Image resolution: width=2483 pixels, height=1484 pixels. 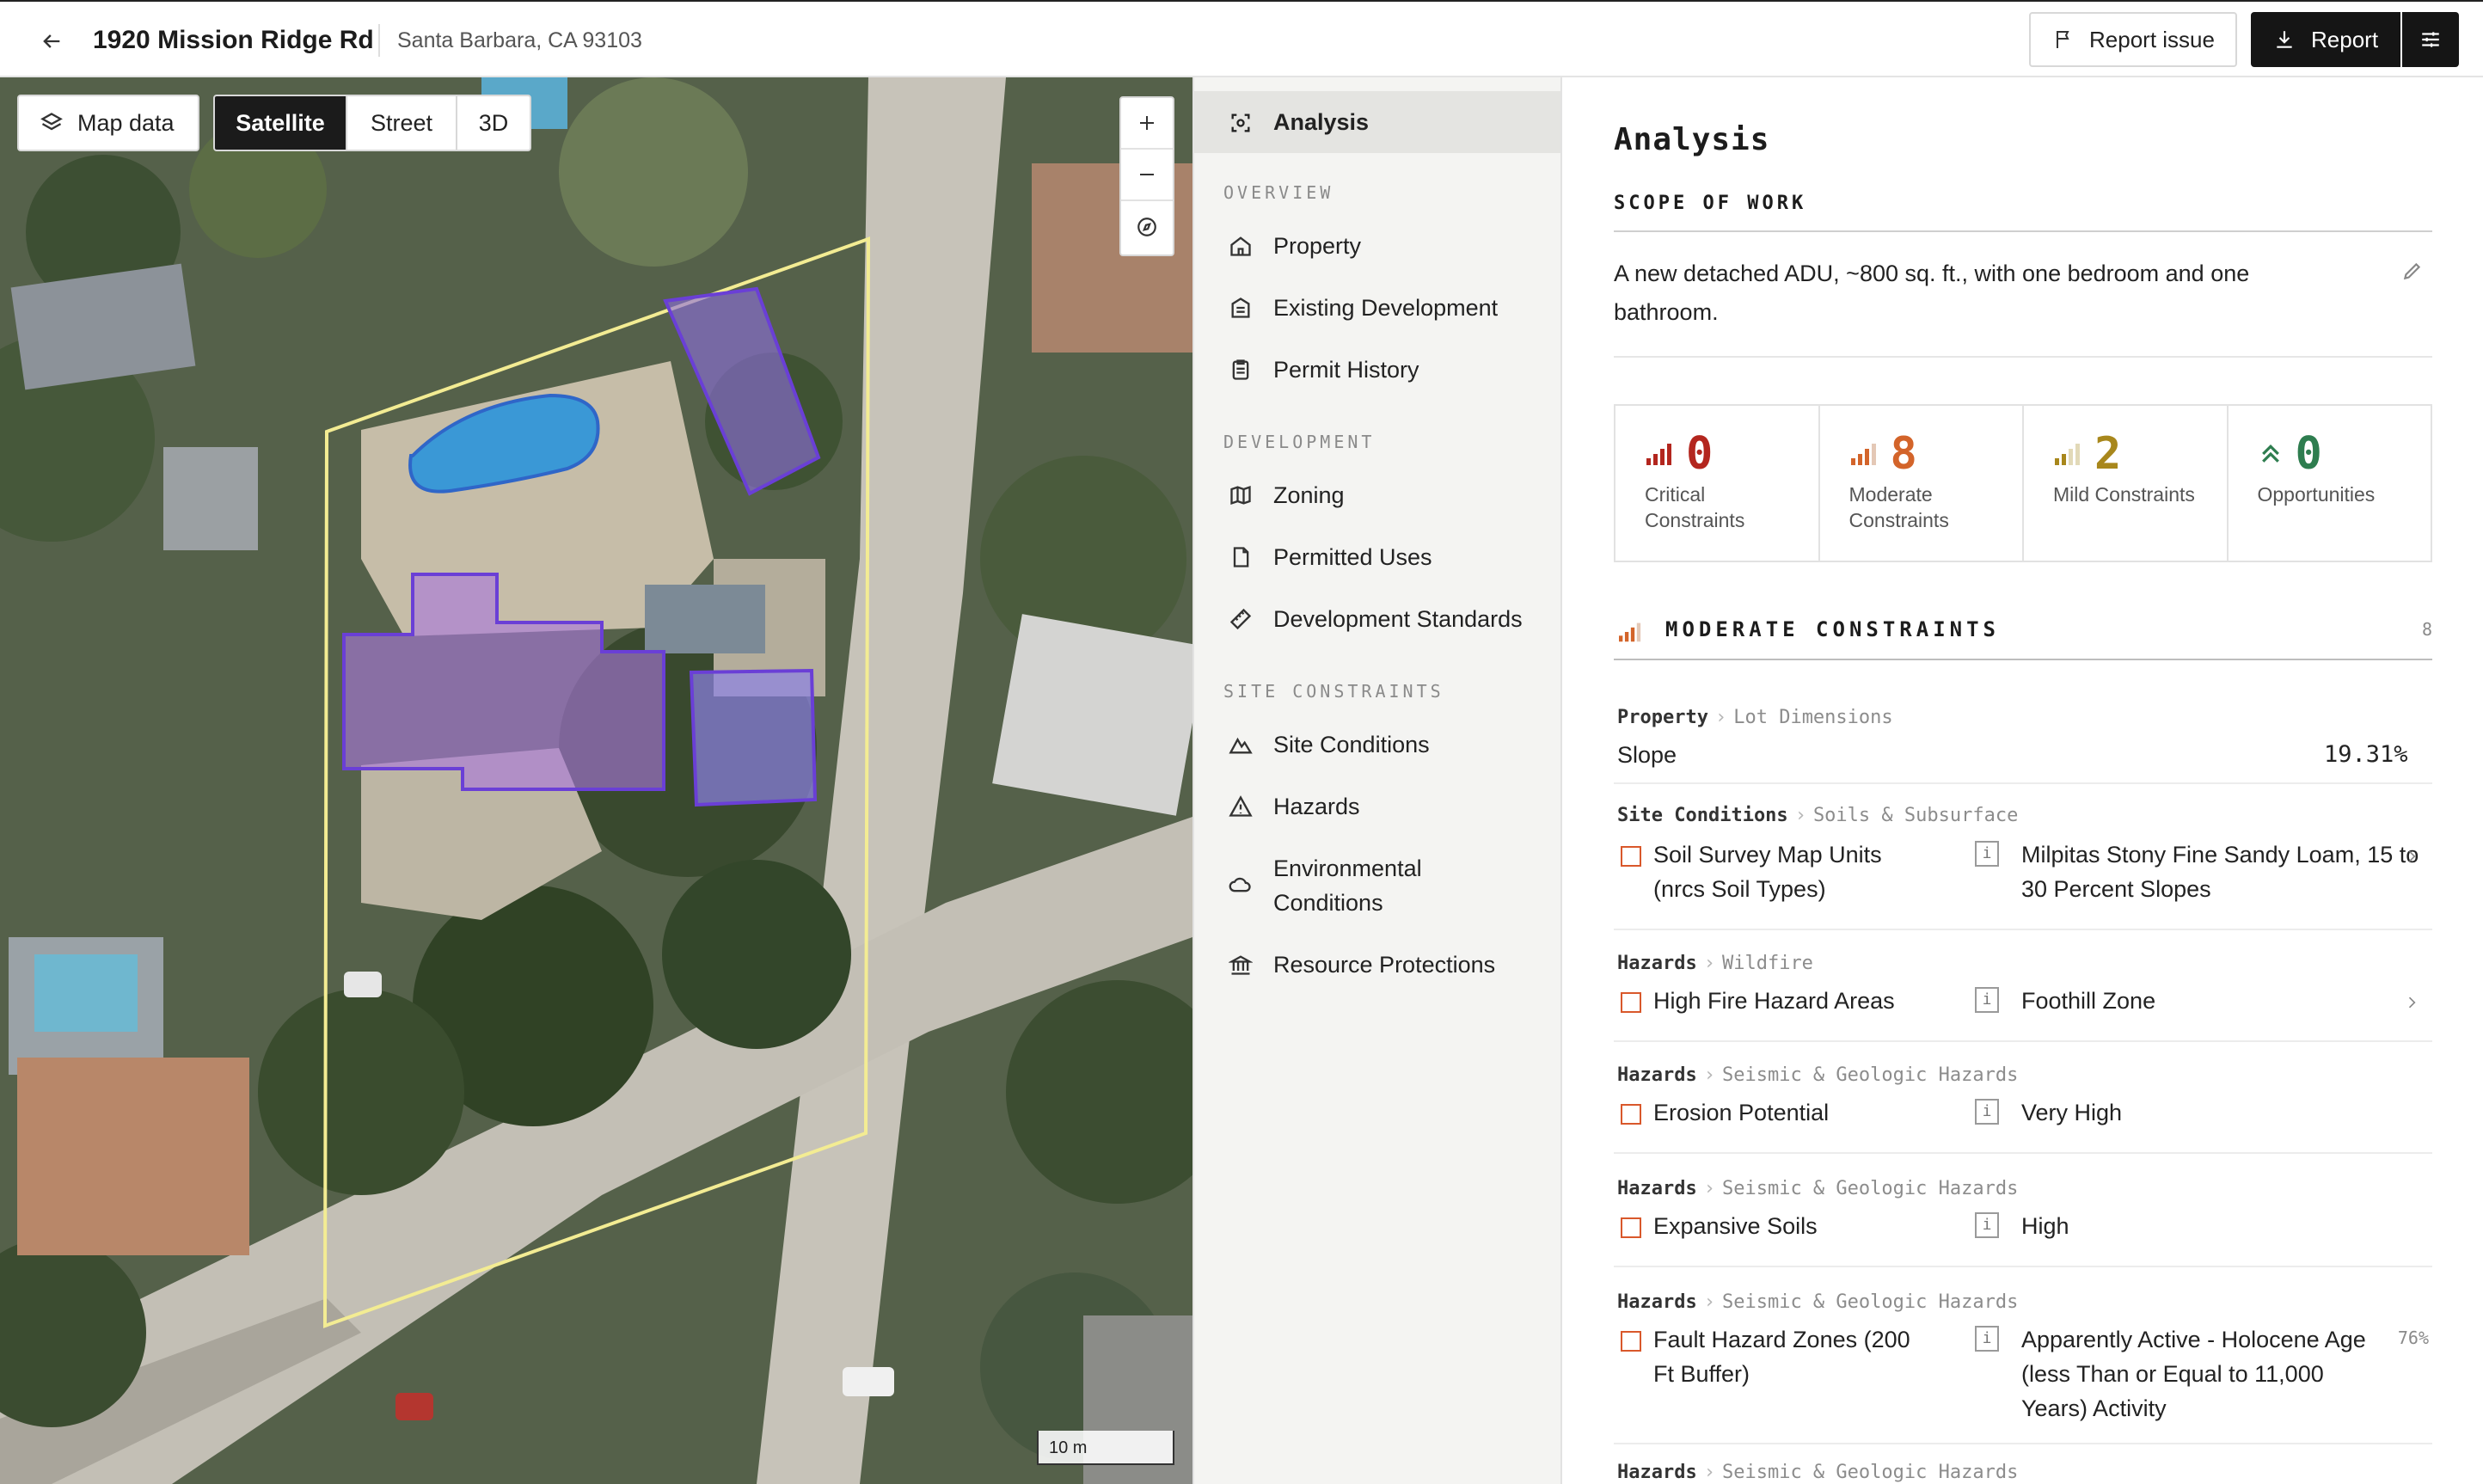 I want to click on nav-item-property: Property, so click(x=1377, y=246).